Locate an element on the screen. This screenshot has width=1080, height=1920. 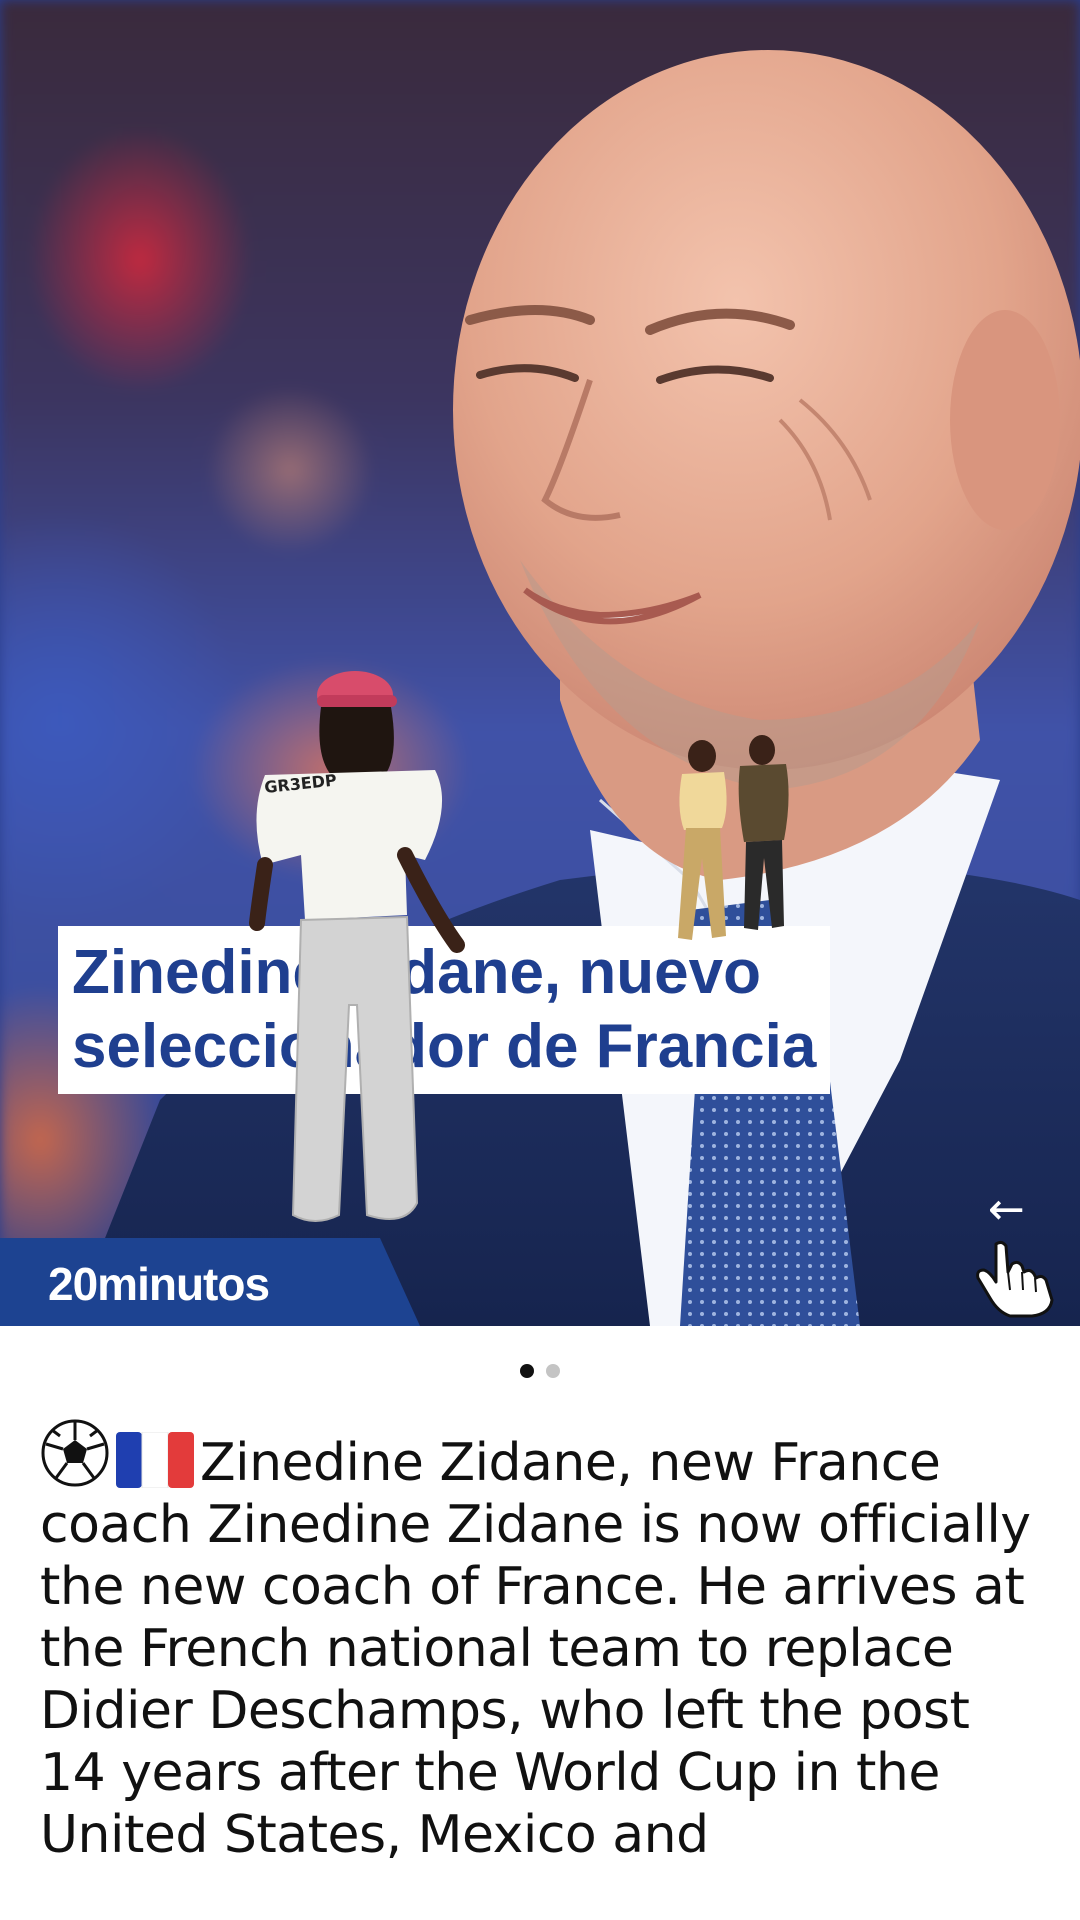
swipe-hint: ← is located at coordinates (1018, 1254).